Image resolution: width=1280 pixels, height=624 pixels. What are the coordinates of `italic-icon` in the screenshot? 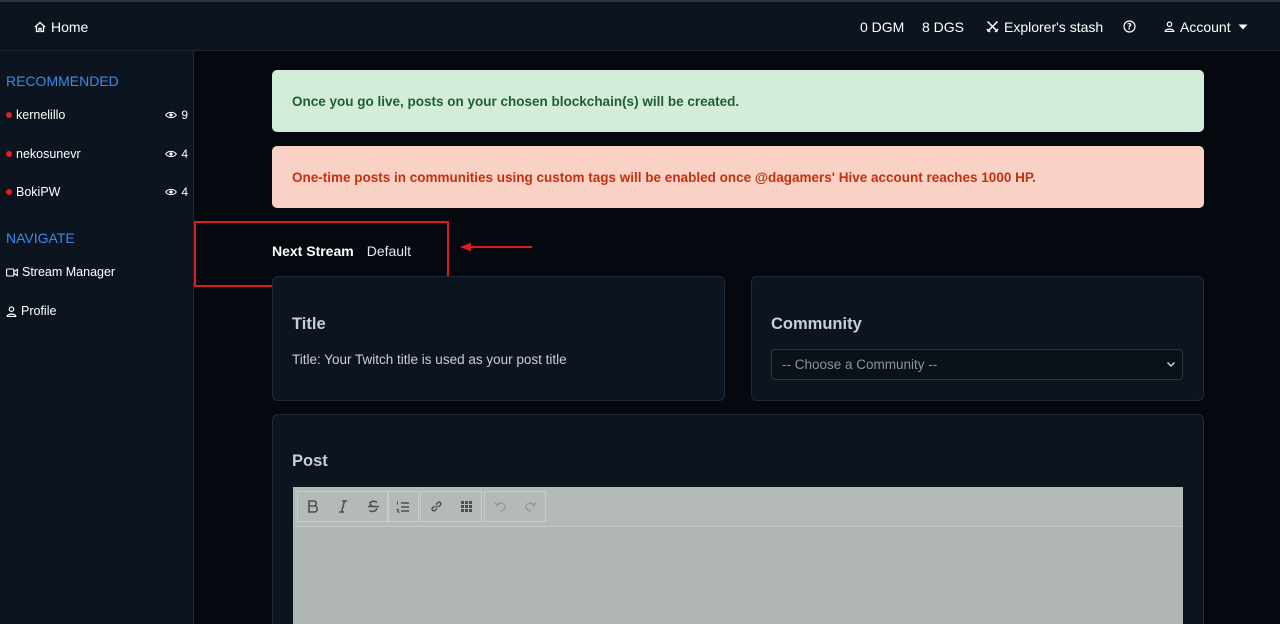 It's located at (343, 506).